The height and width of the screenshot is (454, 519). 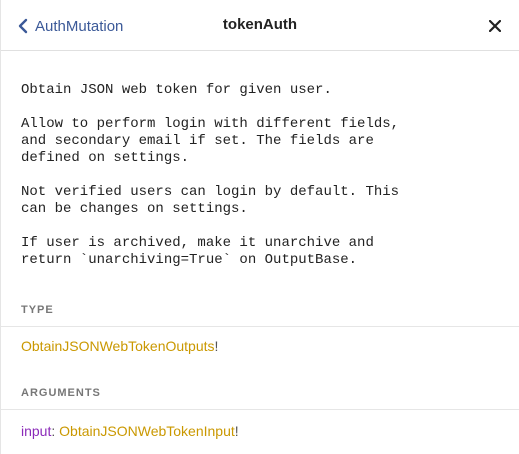 What do you see at coordinates (216, 346) in the screenshot?
I see `type-modifier: !` at bounding box center [216, 346].